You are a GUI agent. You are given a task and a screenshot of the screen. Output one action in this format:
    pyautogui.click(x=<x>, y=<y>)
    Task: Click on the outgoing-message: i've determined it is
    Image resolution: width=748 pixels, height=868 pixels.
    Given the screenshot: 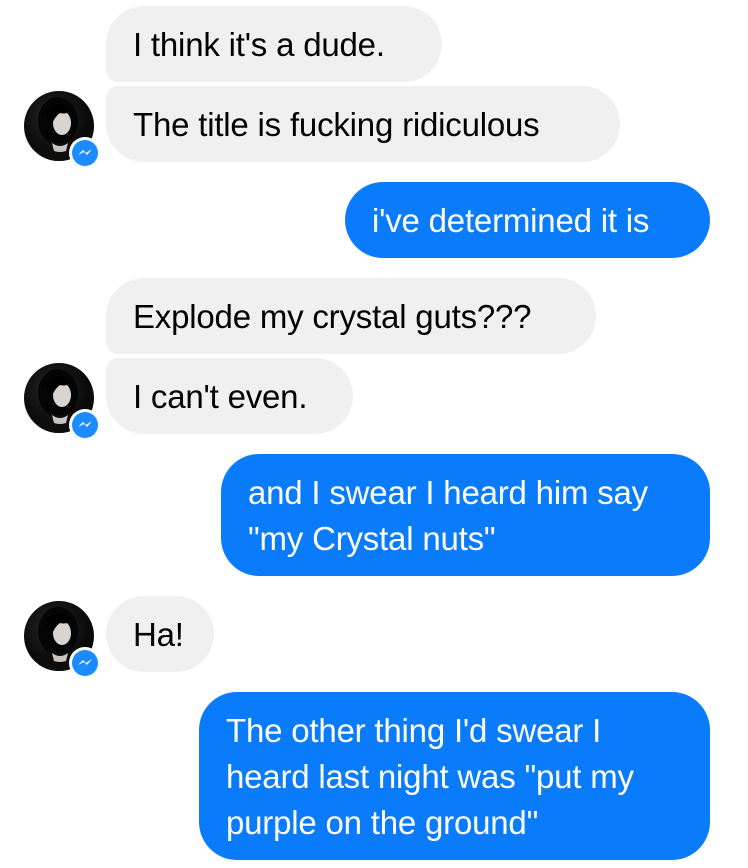 What is the action you would take?
    pyautogui.click(x=527, y=220)
    